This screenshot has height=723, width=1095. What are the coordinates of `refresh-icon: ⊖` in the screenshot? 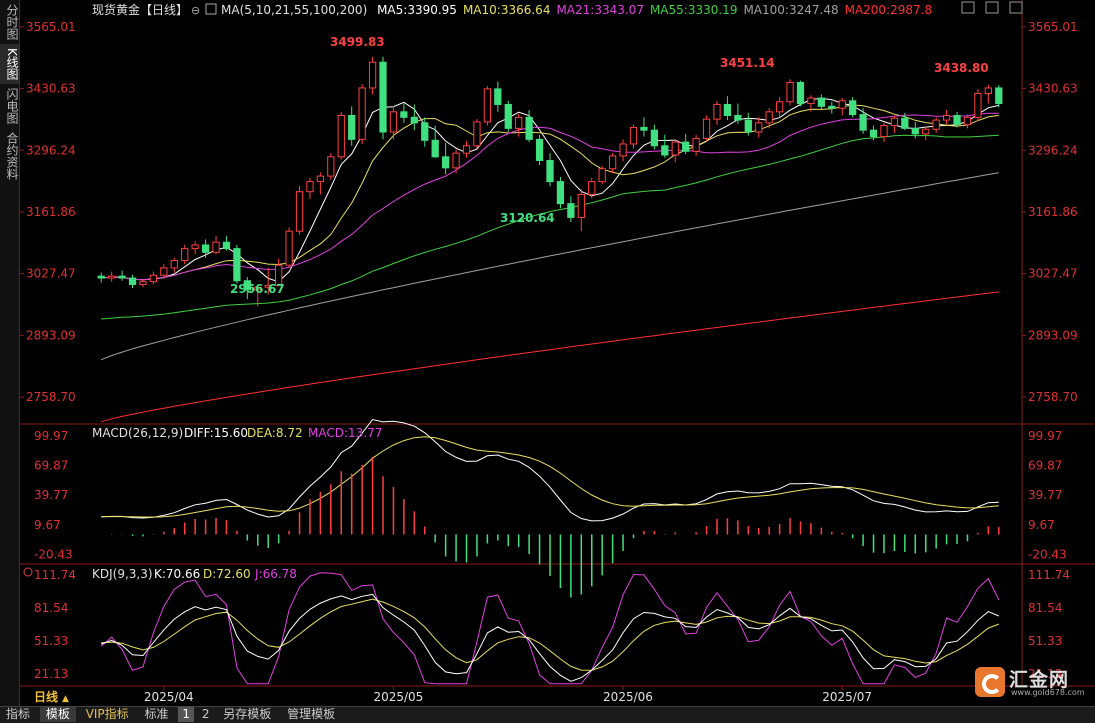 It's located at (195, 10).